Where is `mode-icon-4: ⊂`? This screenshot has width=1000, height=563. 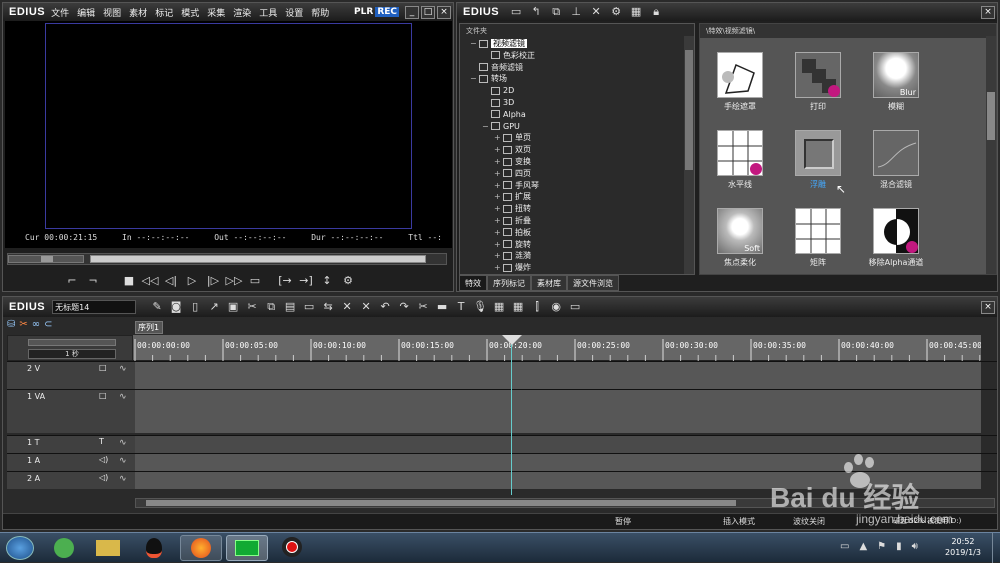
mode-icon-4: ⊂ is located at coordinates (48, 326).